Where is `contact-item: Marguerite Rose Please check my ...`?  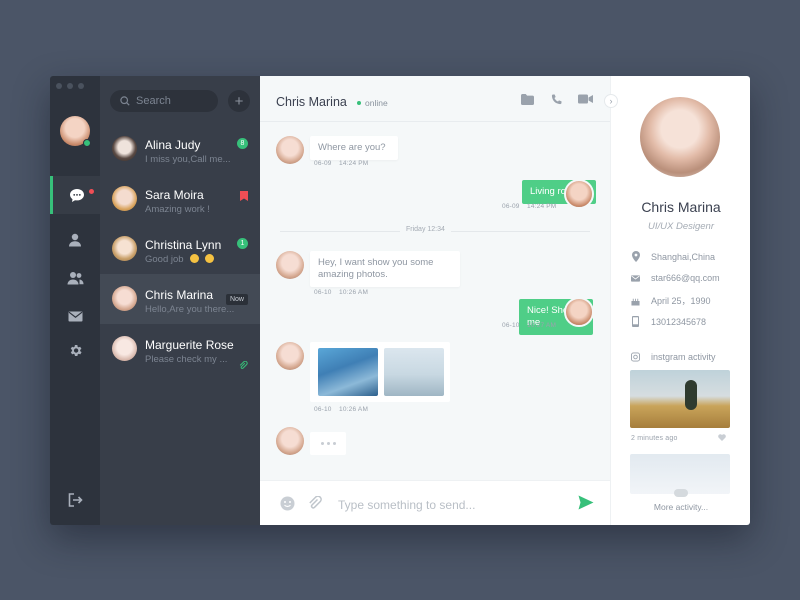 contact-item: Marguerite Rose Please check my ... is located at coordinates (180, 349).